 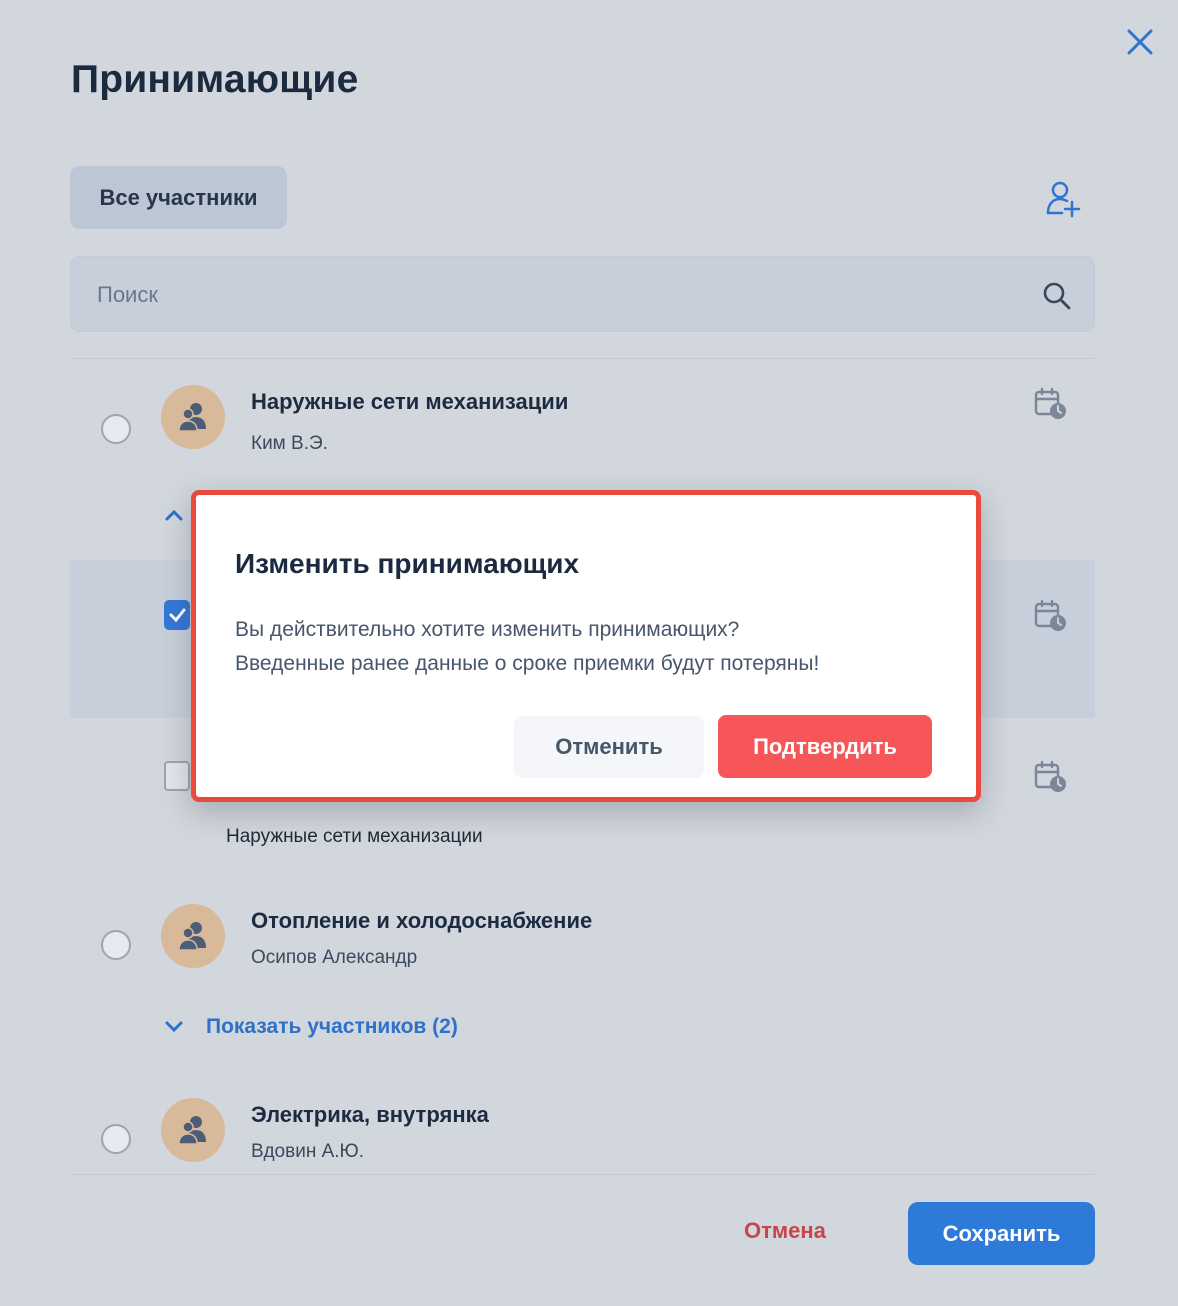 I want to click on dialog-confirm-button: Подтвердить, so click(x=825, y=746).